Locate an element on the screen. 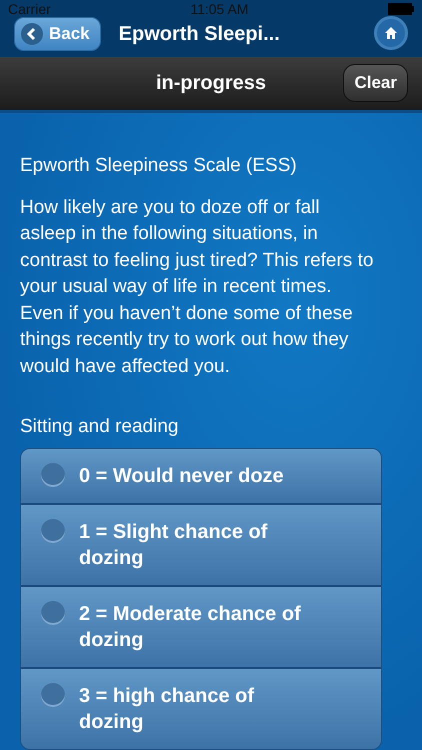  home-icon is located at coordinates (391, 33).